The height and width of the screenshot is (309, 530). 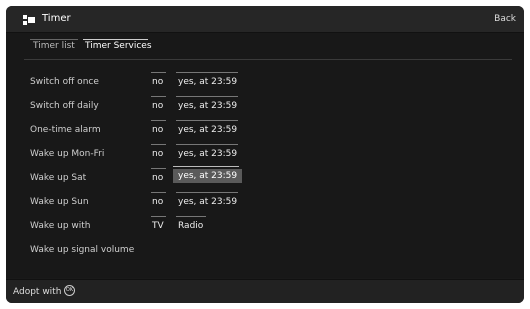 What do you see at coordinates (54, 39) in the screenshot?
I see `tab-timer-list-indicator` at bounding box center [54, 39].